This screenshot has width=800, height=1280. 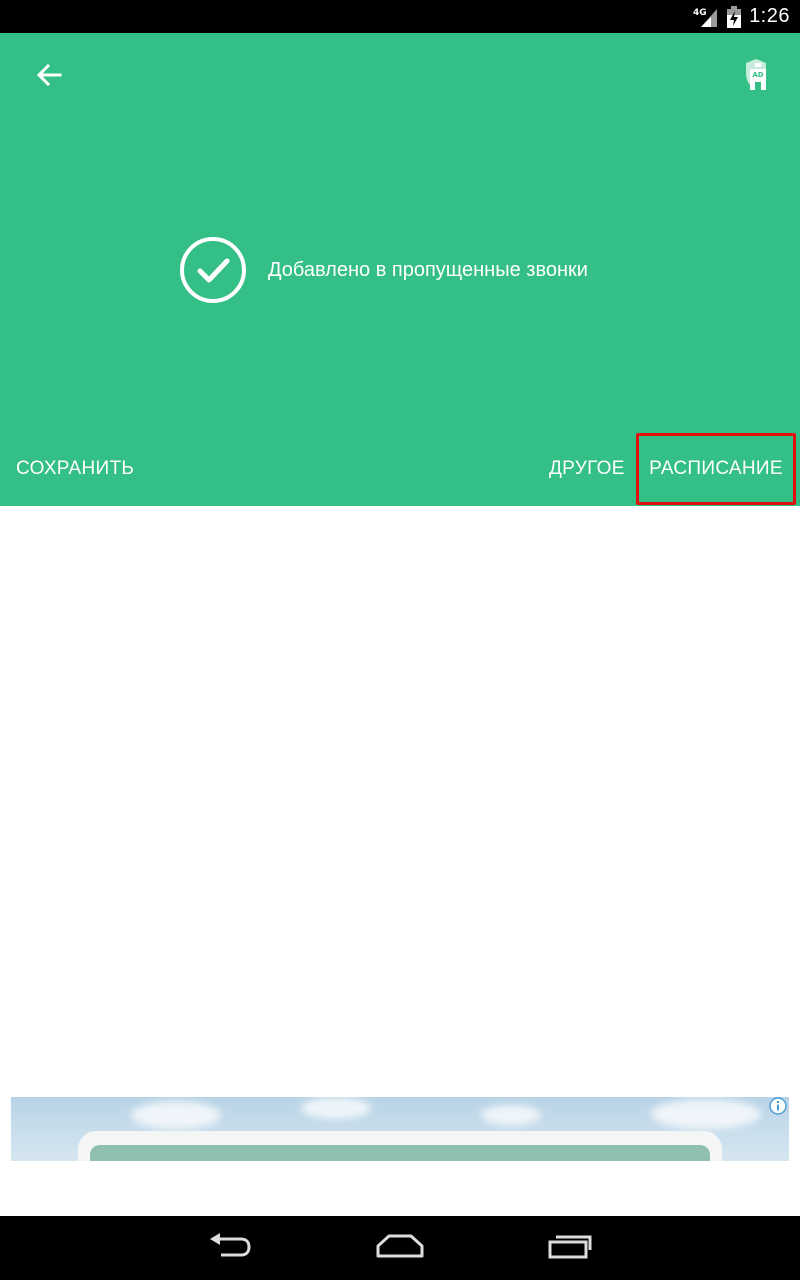 I want to click on info-icon, so click(x=778, y=1108).